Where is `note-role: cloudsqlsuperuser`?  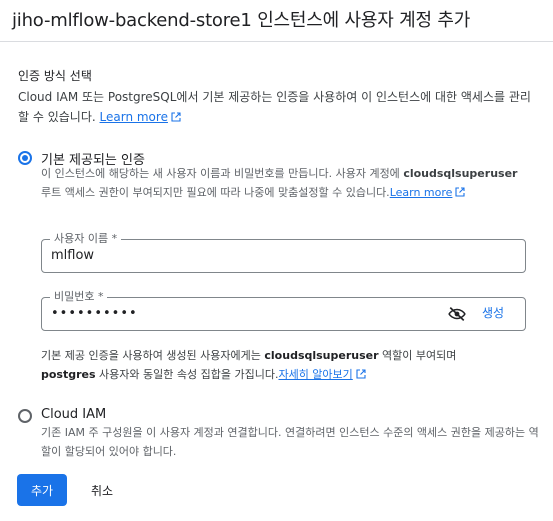 note-role: cloudsqlsuperuser is located at coordinates (321, 355).